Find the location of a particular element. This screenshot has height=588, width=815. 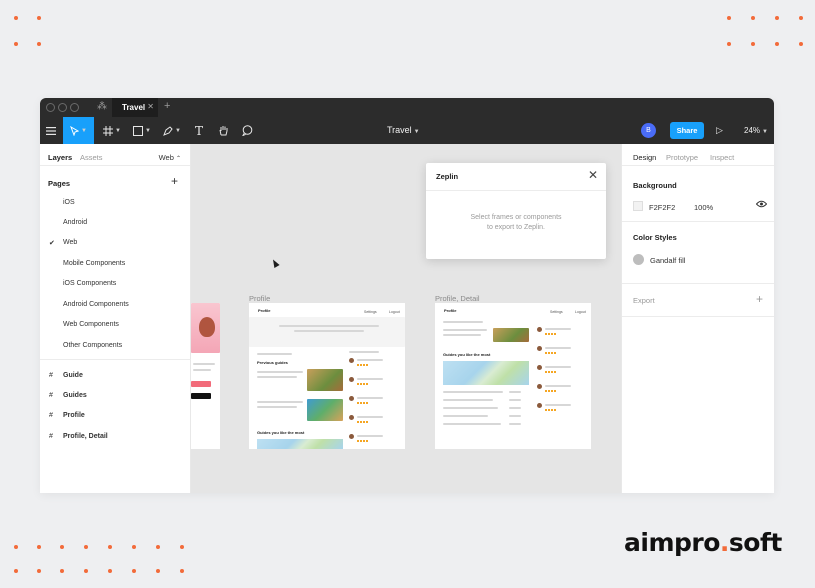

page-item-other-components: Other Components is located at coordinates (92, 345).